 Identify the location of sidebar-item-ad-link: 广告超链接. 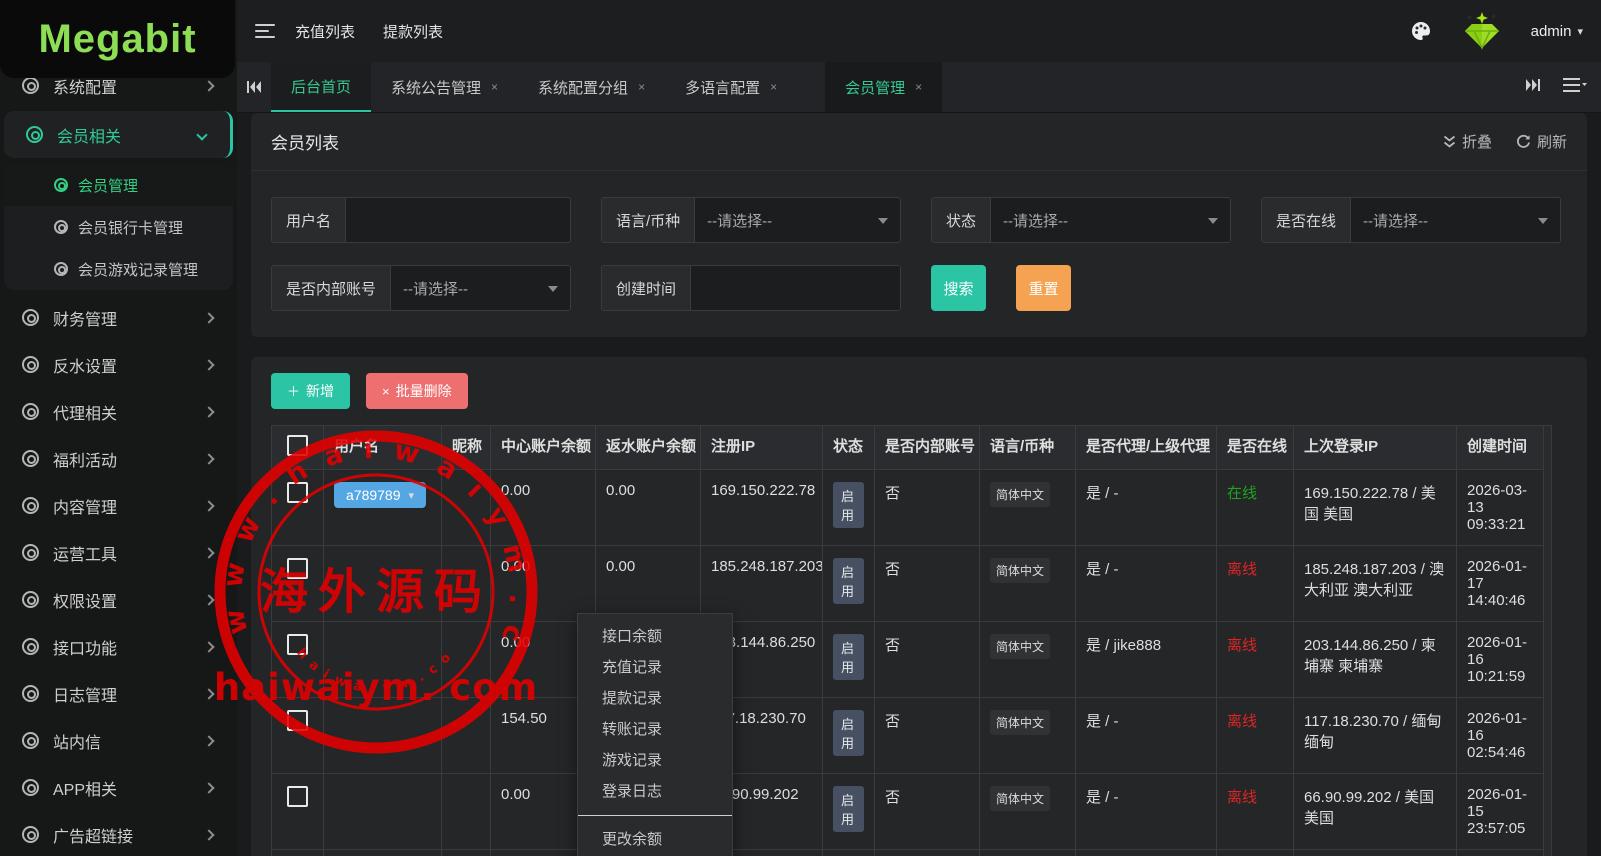
(118, 833).